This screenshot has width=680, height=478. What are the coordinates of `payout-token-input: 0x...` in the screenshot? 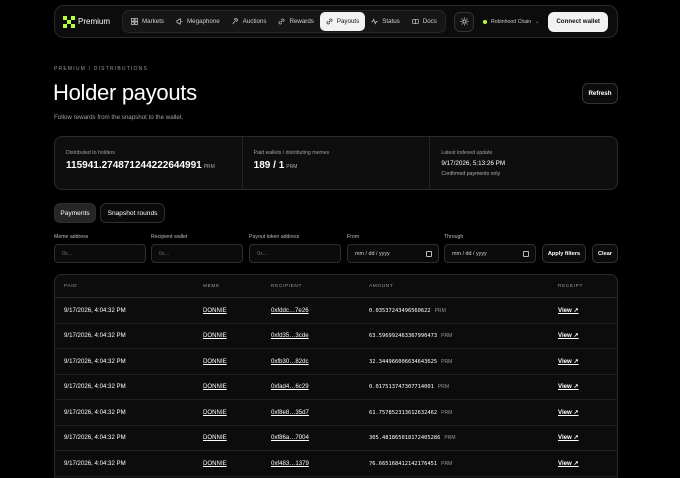 It's located at (295, 253).